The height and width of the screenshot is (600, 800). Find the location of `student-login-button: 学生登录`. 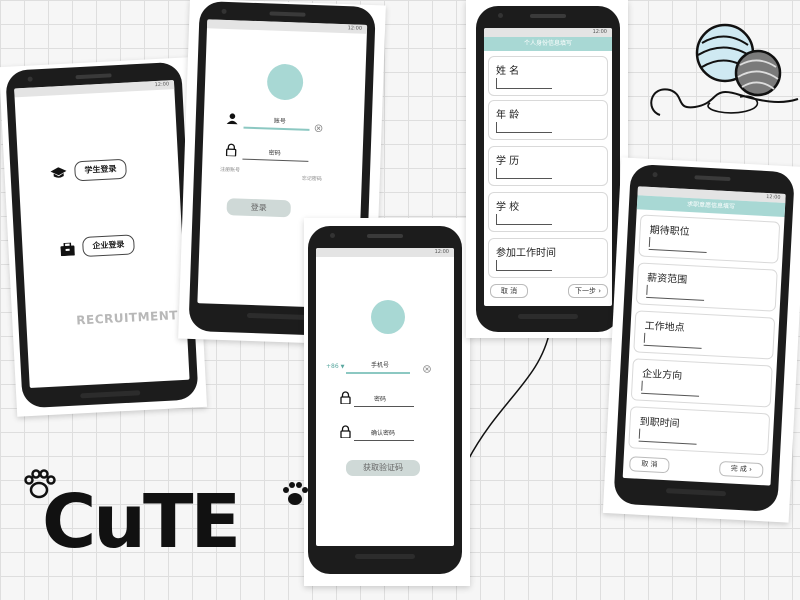

student-login-button: 学生登录 is located at coordinates (100, 170).